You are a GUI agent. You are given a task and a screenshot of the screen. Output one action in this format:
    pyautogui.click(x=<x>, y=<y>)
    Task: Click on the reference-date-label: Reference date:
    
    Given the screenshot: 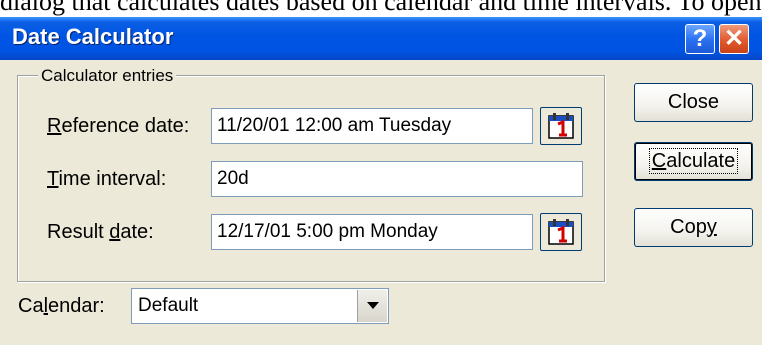 What is the action you would take?
    pyautogui.click(x=118, y=126)
    